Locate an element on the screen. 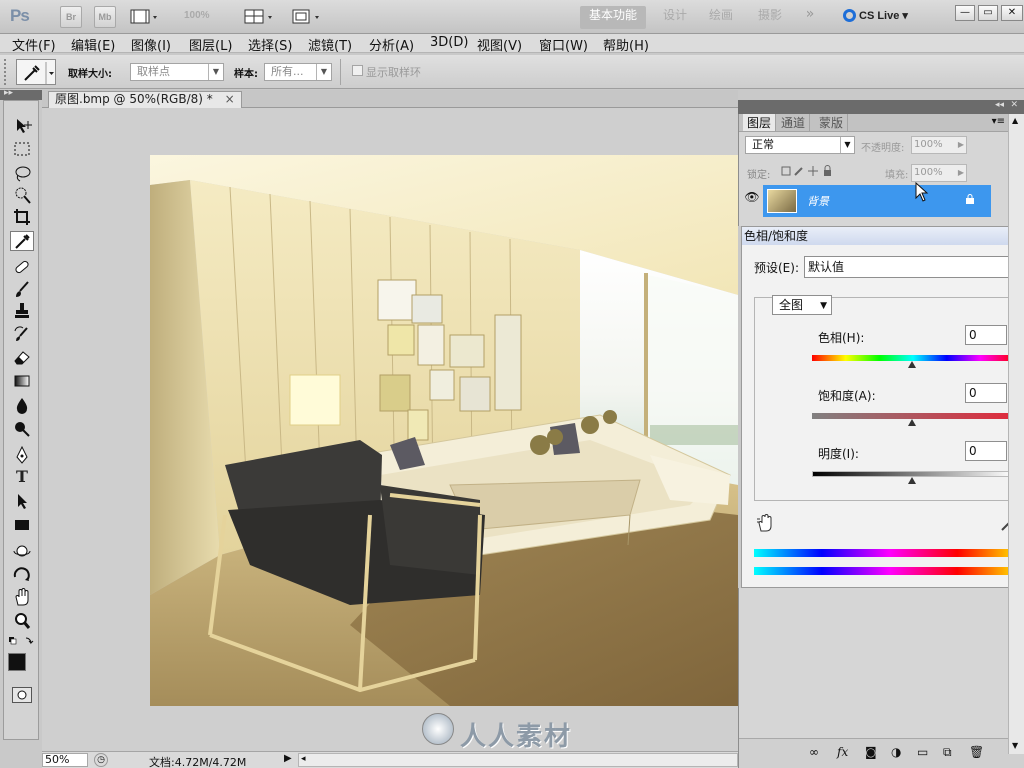 This screenshot has width=1024, height=768. blur-tool-icon is located at coordinates (22, 405).